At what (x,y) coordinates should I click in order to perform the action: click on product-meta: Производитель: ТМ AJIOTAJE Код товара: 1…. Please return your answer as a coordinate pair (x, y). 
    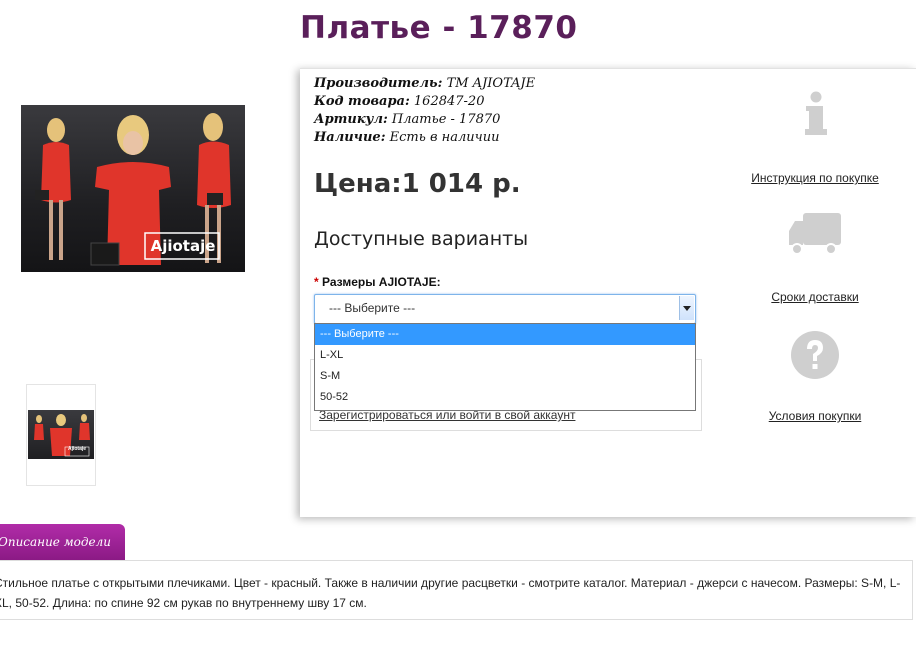
    Looking at the image, I should click on (424, 111).